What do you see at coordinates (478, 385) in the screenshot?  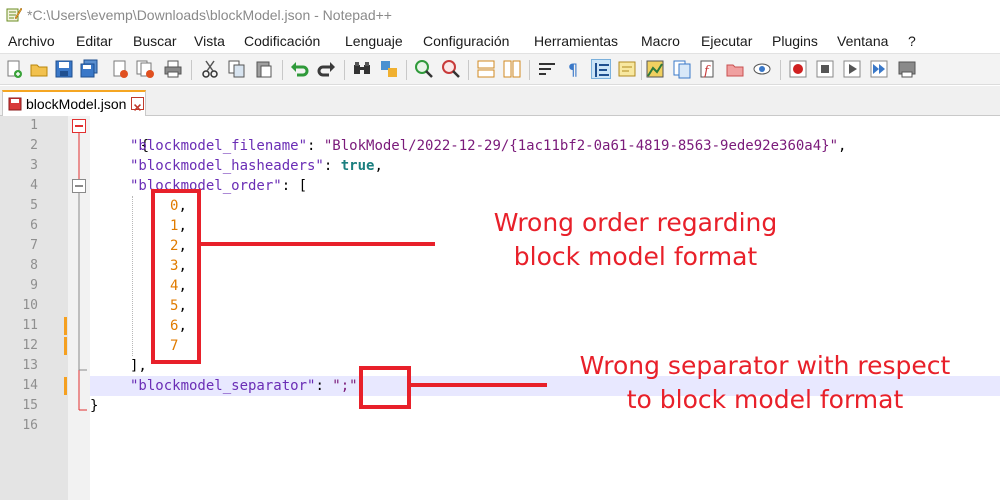 I see `separator-pointer-line` at bounding box center [478, 385].